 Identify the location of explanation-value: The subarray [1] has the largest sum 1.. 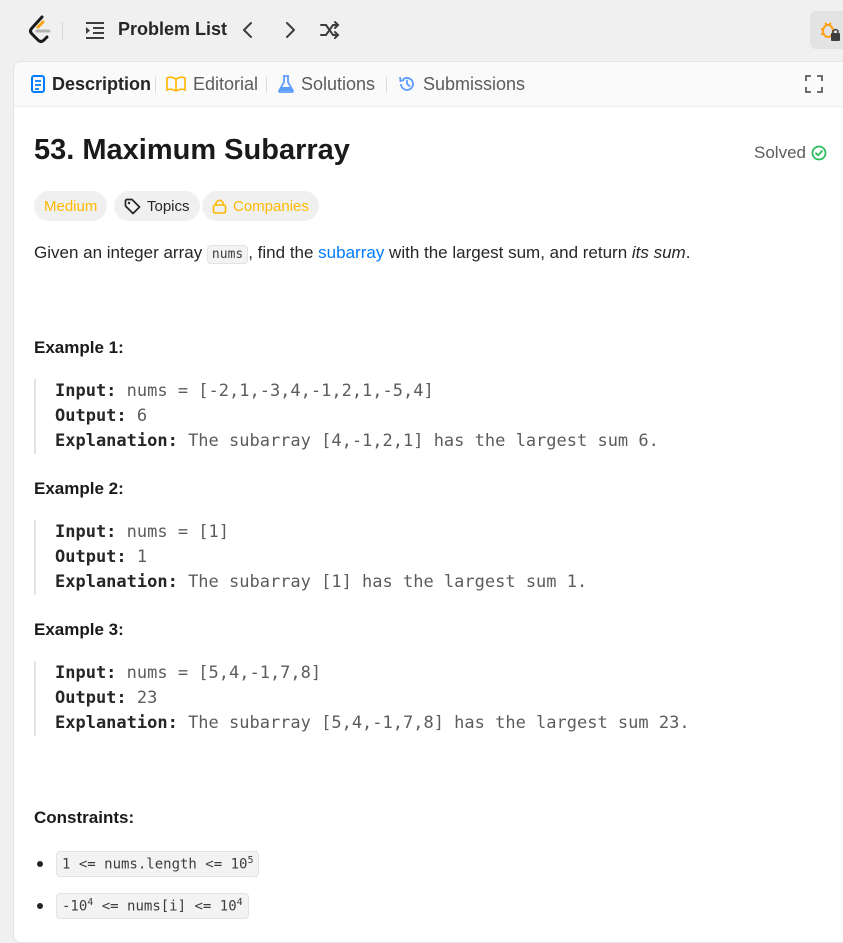
(382, 582).